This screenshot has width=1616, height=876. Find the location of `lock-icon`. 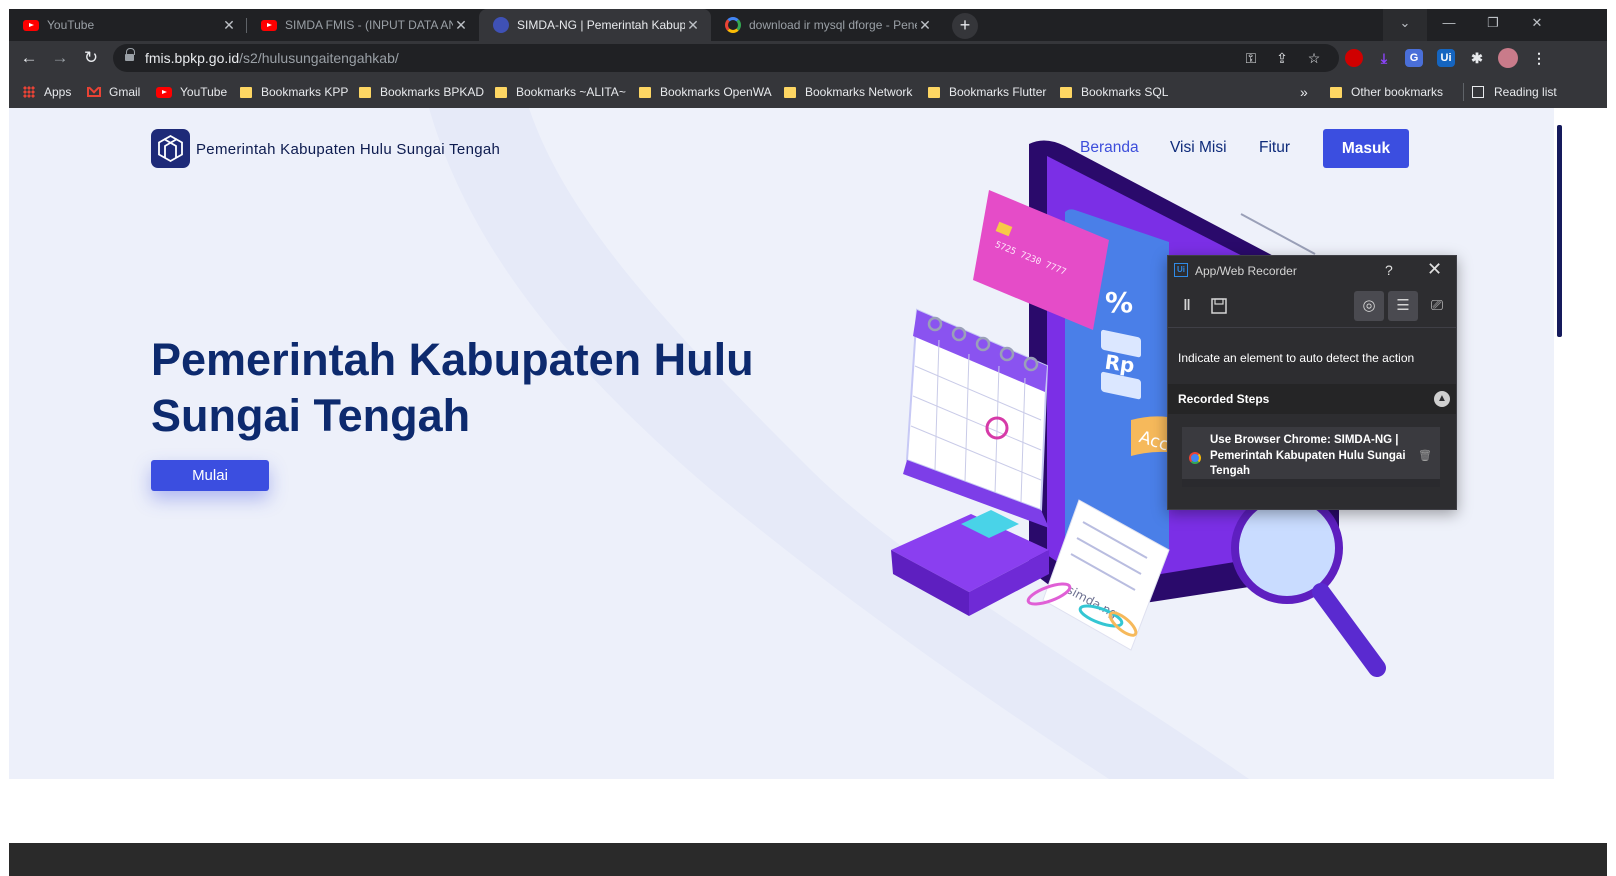

lock-icon is located at coordinates (130, 55).